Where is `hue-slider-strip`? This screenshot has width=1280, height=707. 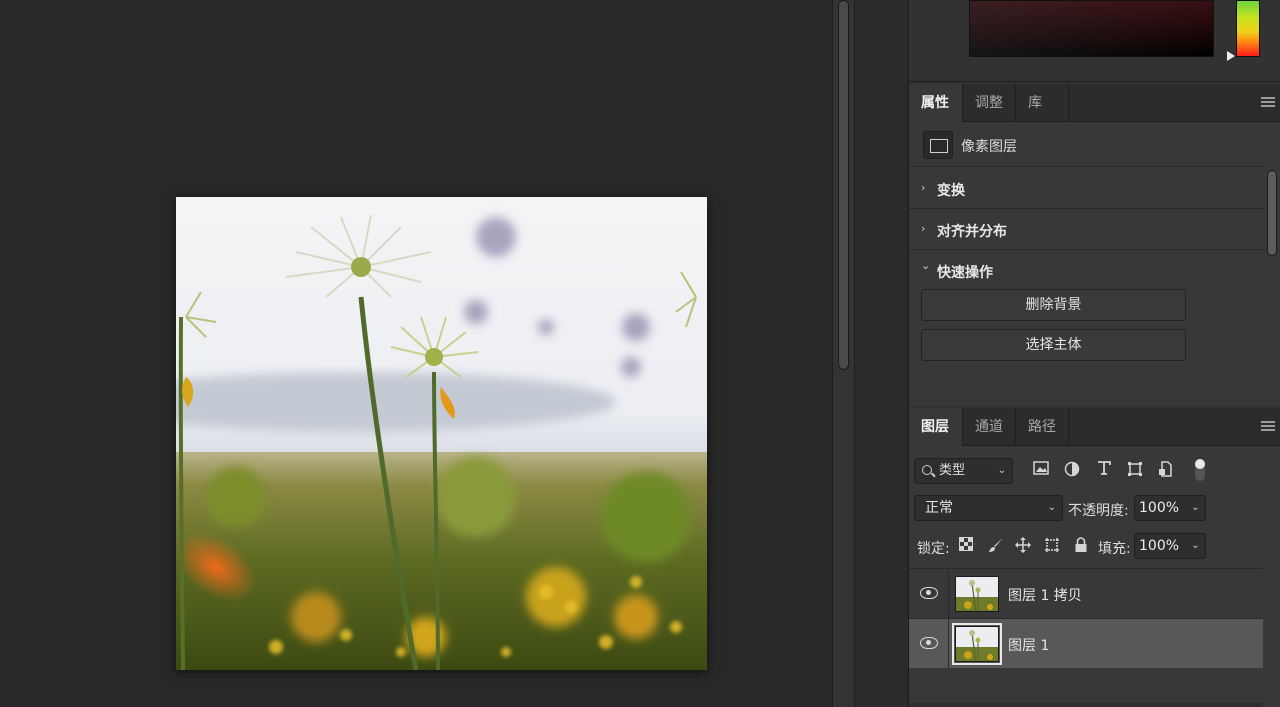 hue-slider-strip is located at coordinates (1248, 28).